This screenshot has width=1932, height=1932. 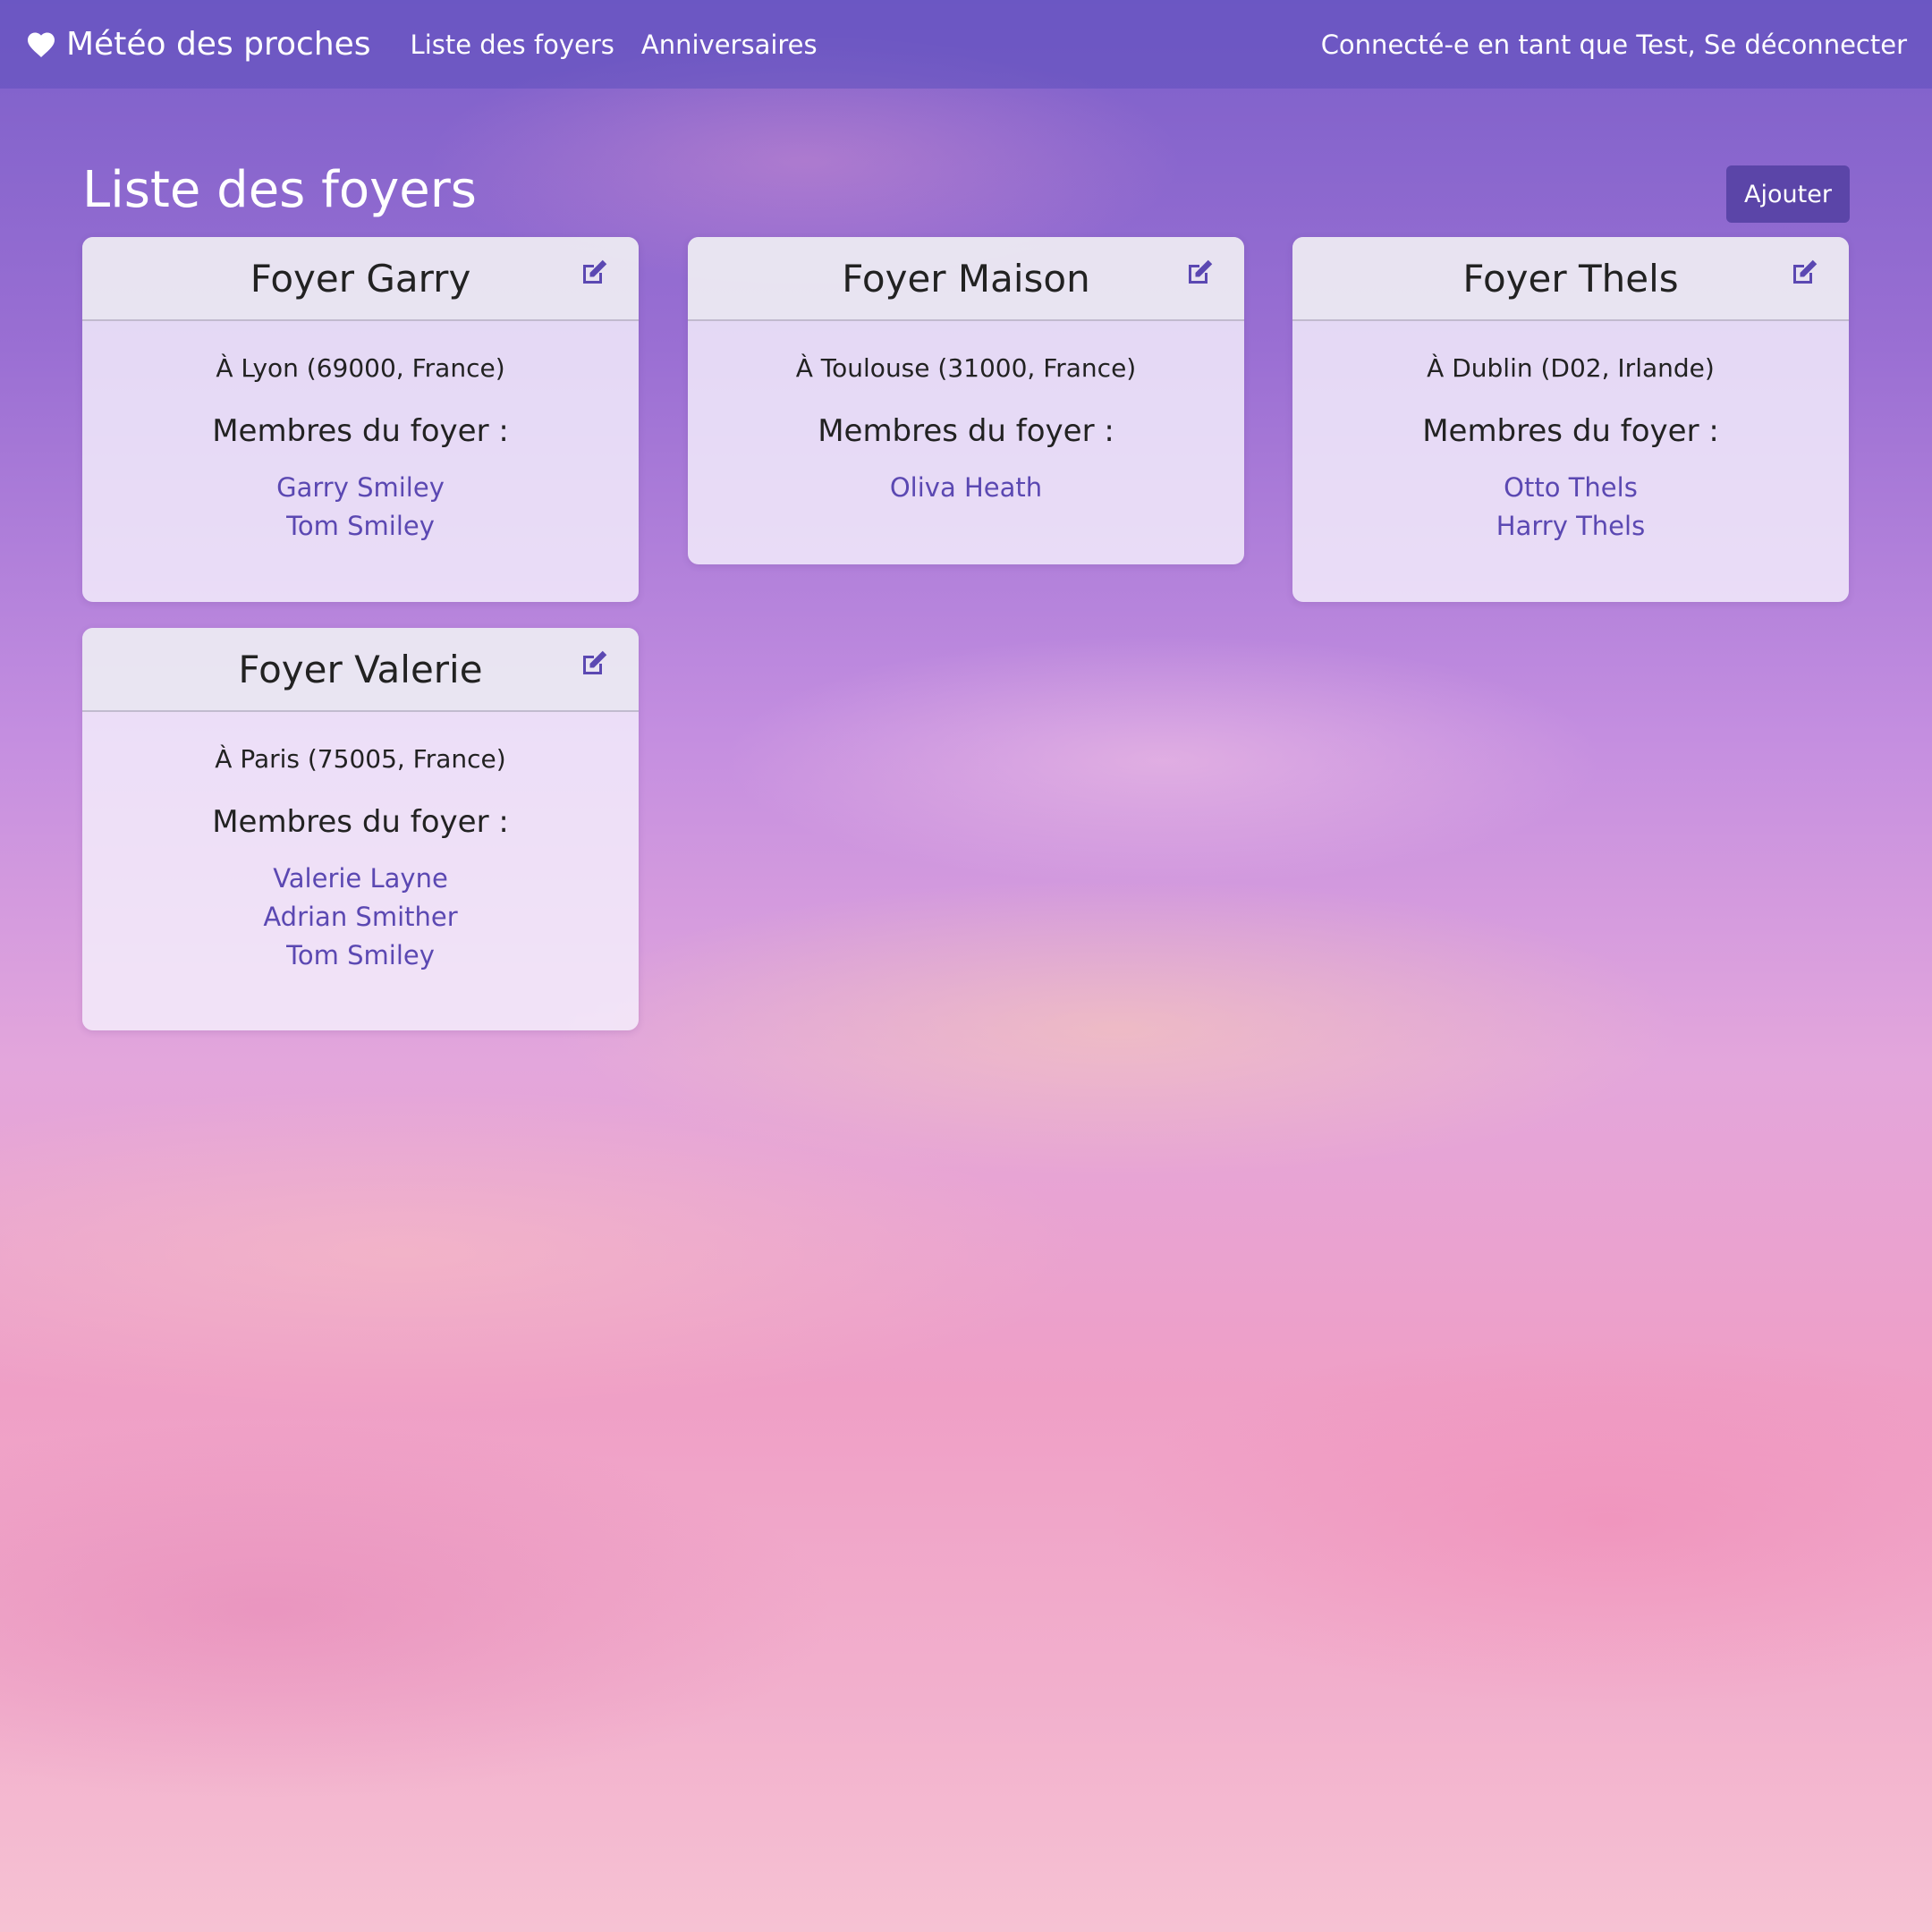 I want to click on card-title: Foyer Garry, so click(x=360, y=278).